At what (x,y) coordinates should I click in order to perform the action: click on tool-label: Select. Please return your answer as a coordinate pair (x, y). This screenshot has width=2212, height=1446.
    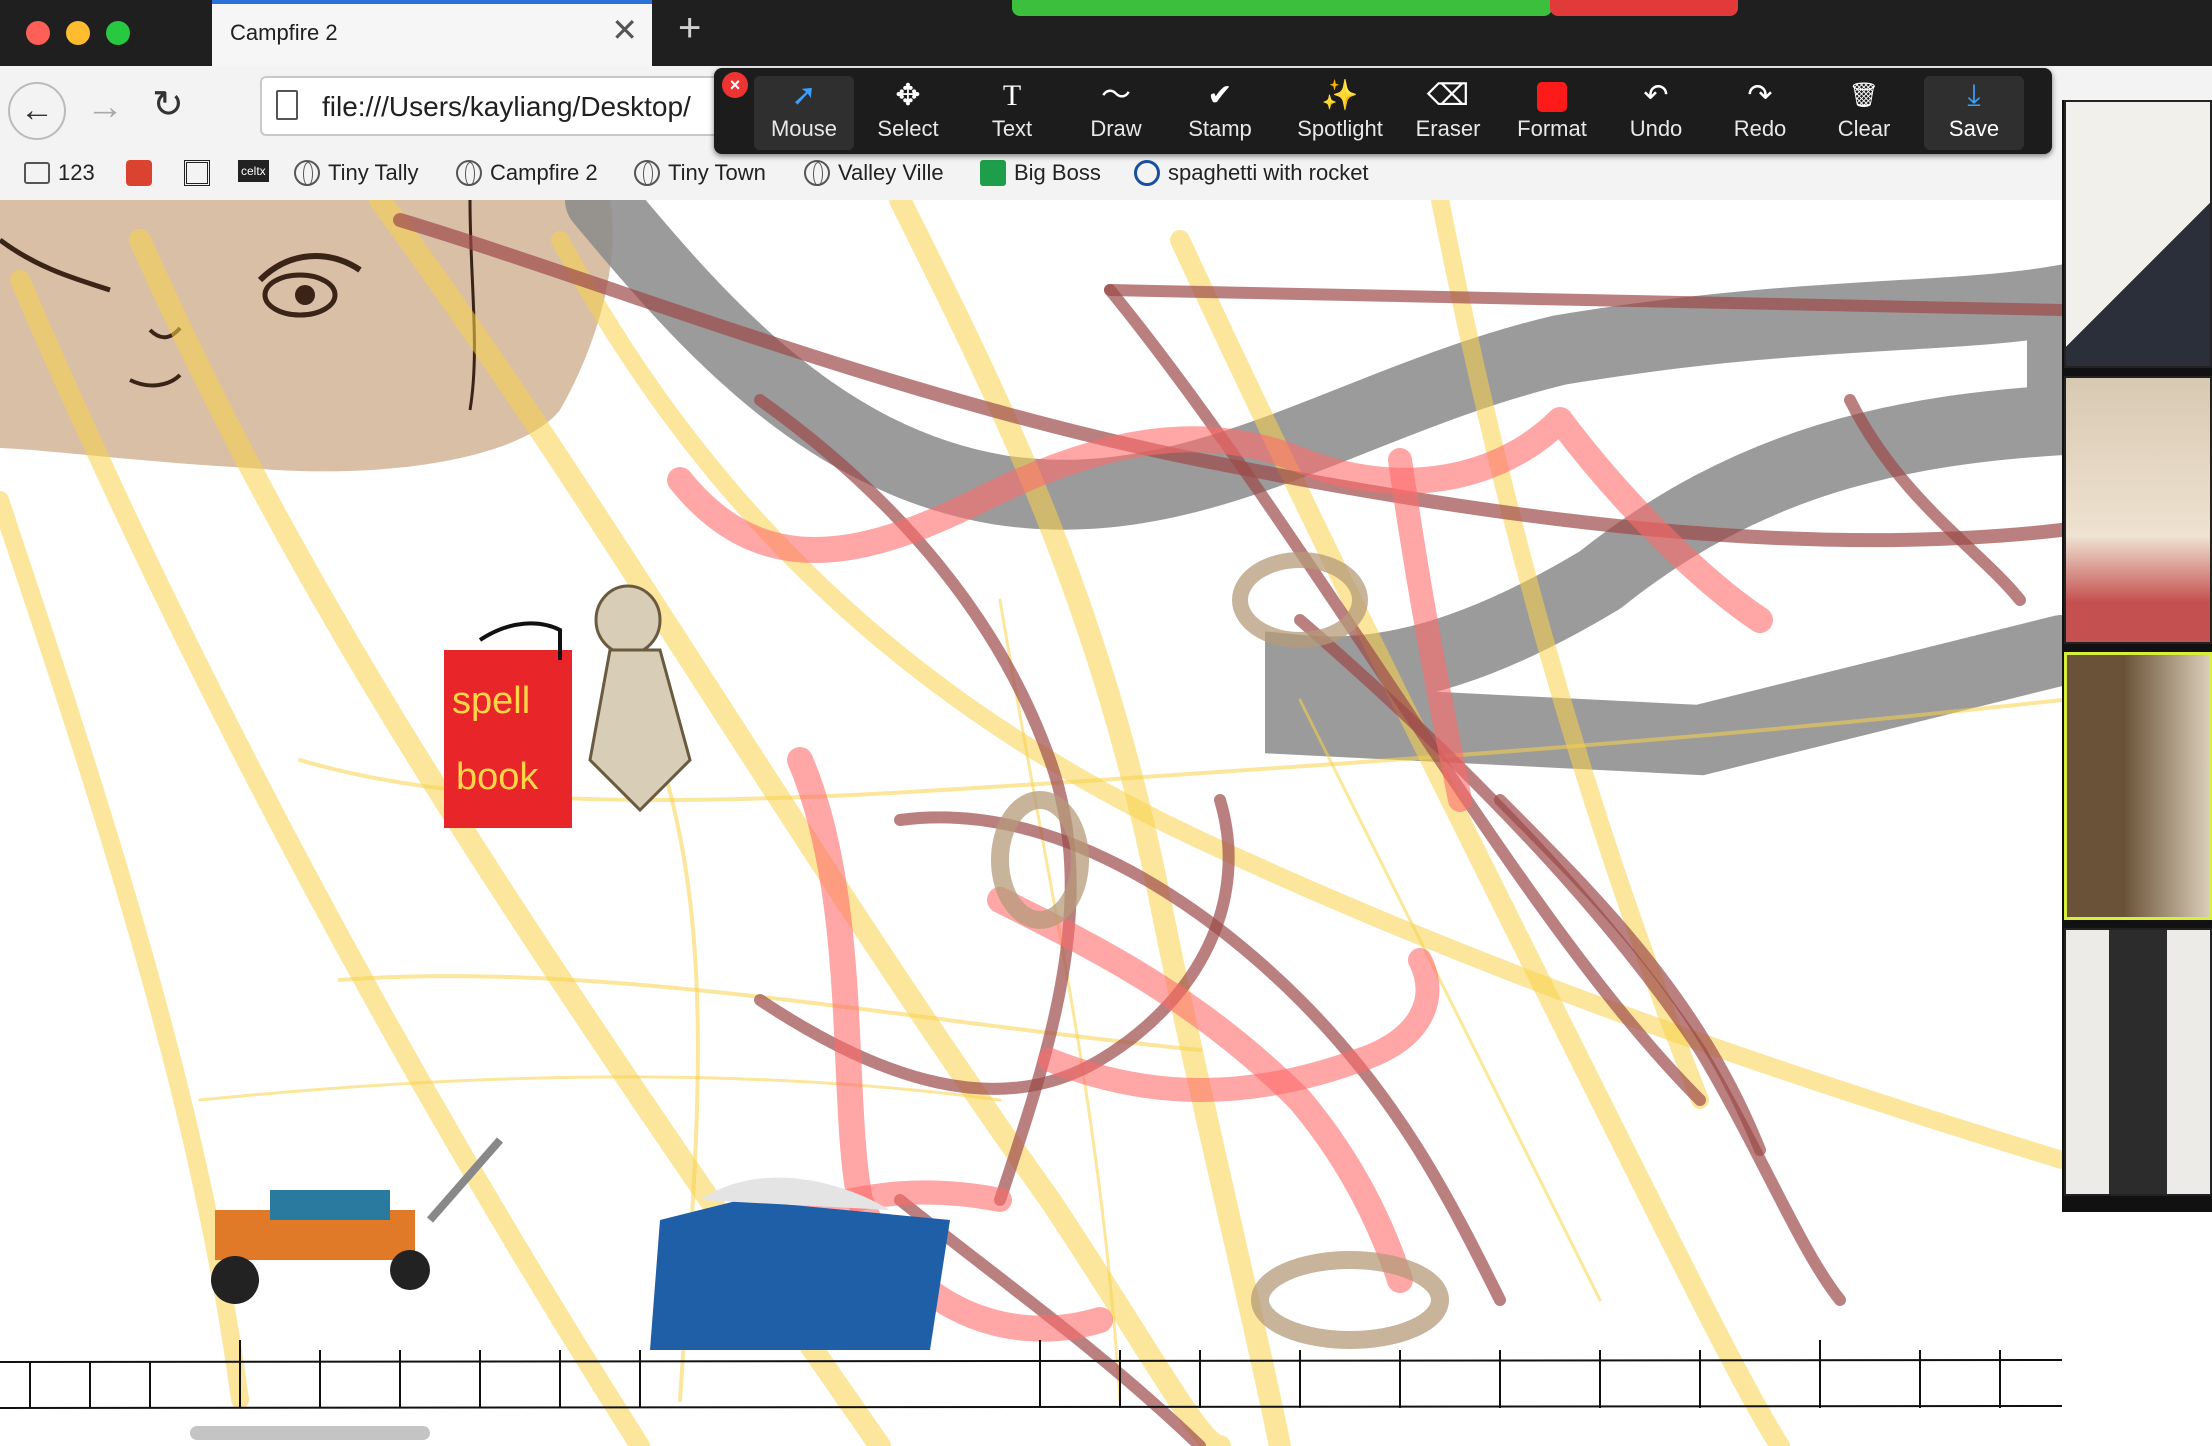
    Looking at the image, I should click on (908, 128).